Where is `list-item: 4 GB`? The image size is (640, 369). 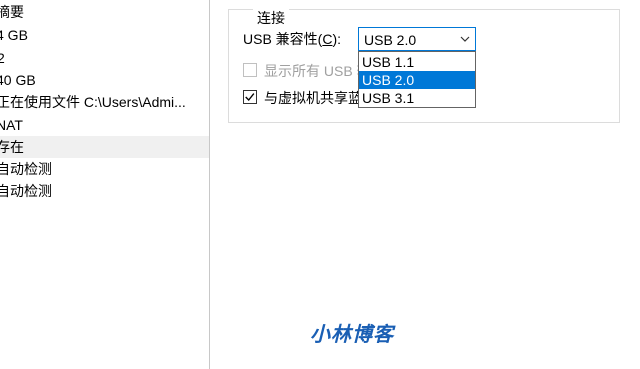
list-item: 4 GB is located at coordinates (105, 35).